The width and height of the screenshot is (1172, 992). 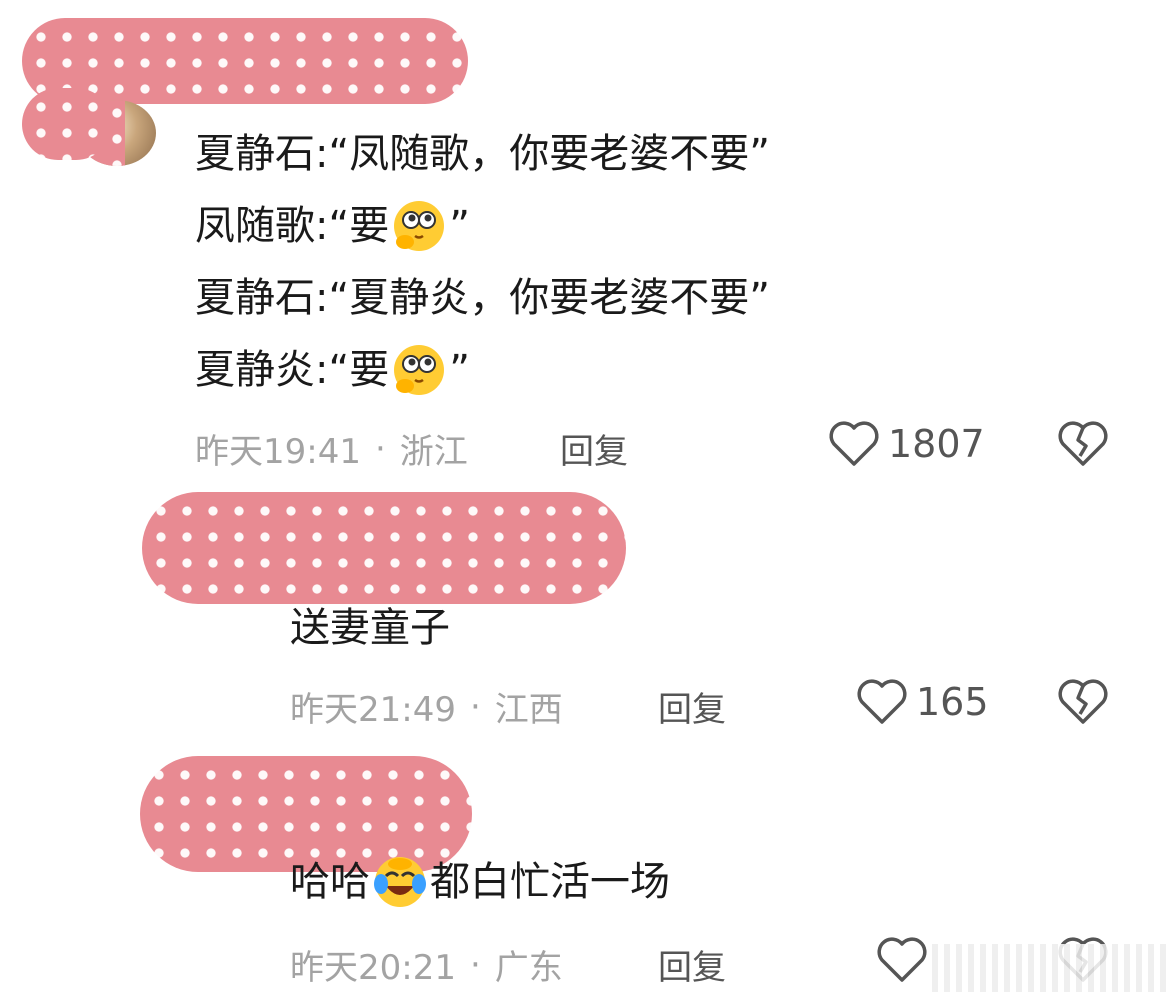 What do you see at coordinates (373, 710) in the screenshot?
I see `comment-time: 昨天21:49` at bounding box center [373, 710].